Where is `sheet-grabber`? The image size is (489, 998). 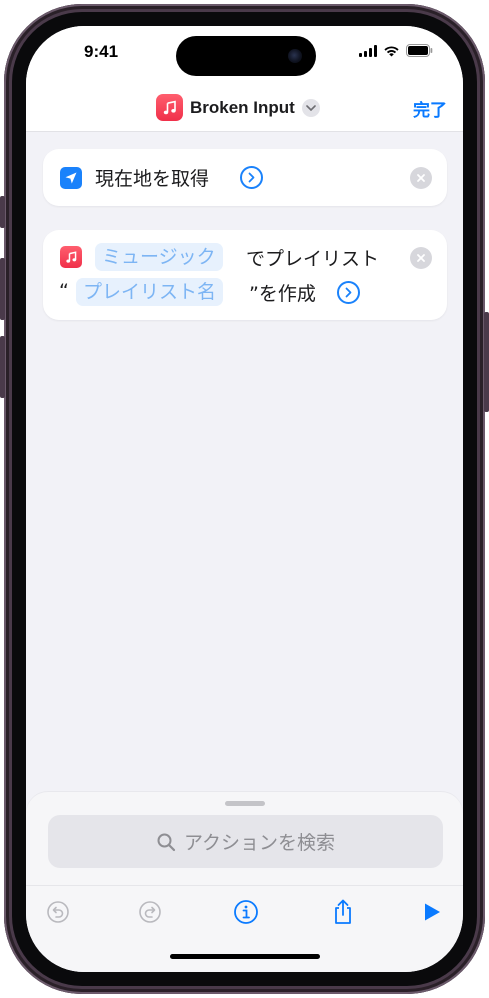
sheet-grabber is located at coordinates (245, 803).